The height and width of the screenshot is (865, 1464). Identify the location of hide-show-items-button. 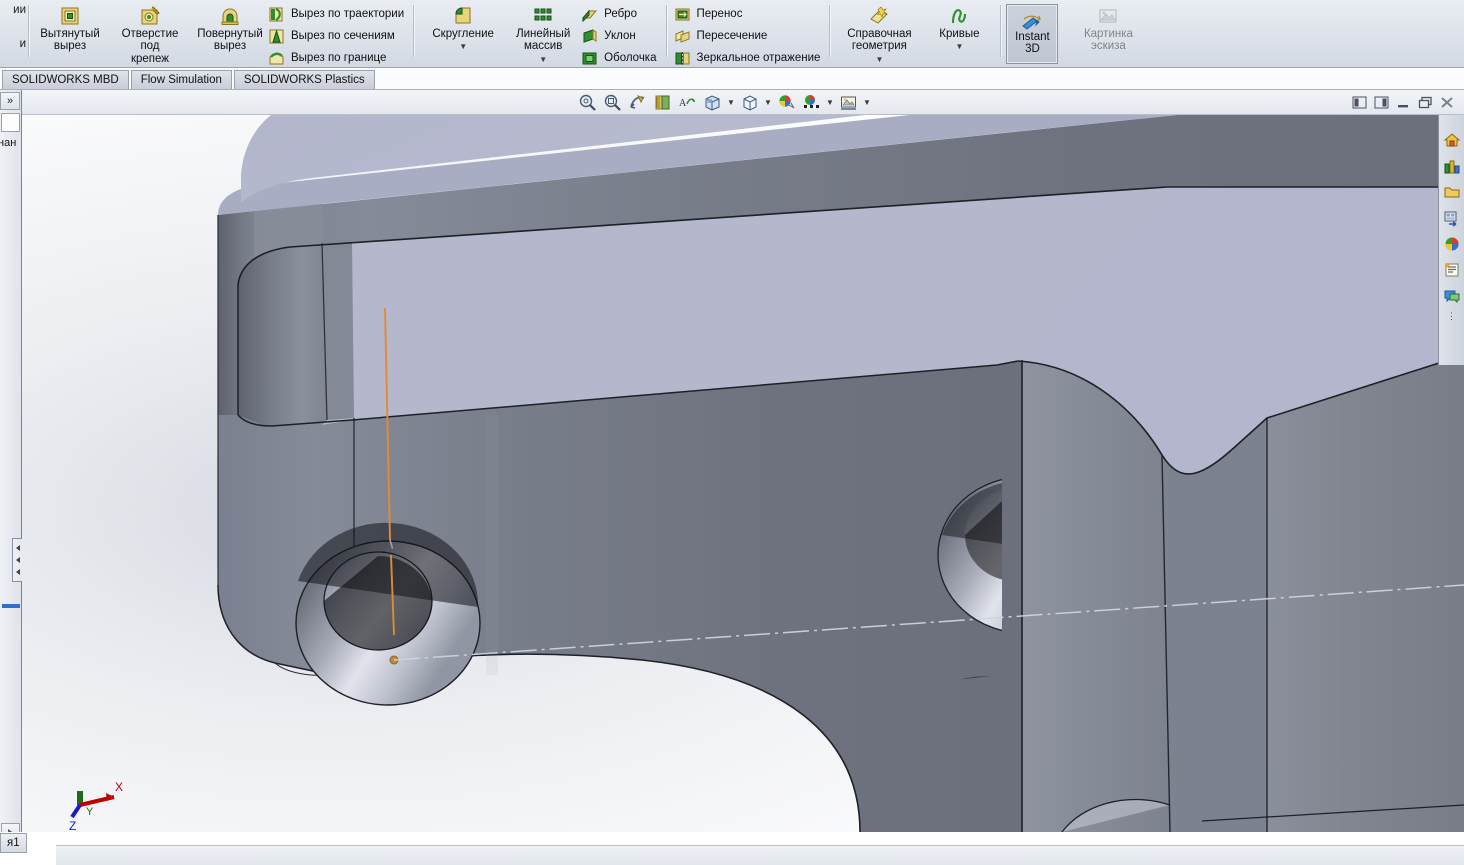
(749, 102).